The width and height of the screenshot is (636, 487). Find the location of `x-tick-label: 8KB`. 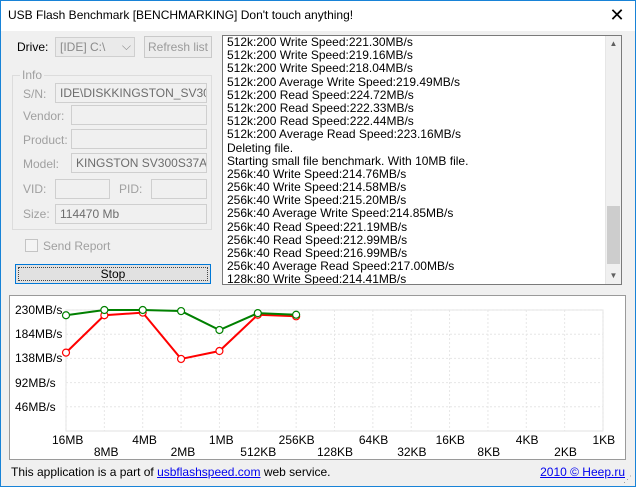

x-tick-label: 8KB is located at coordinates (489, 452).